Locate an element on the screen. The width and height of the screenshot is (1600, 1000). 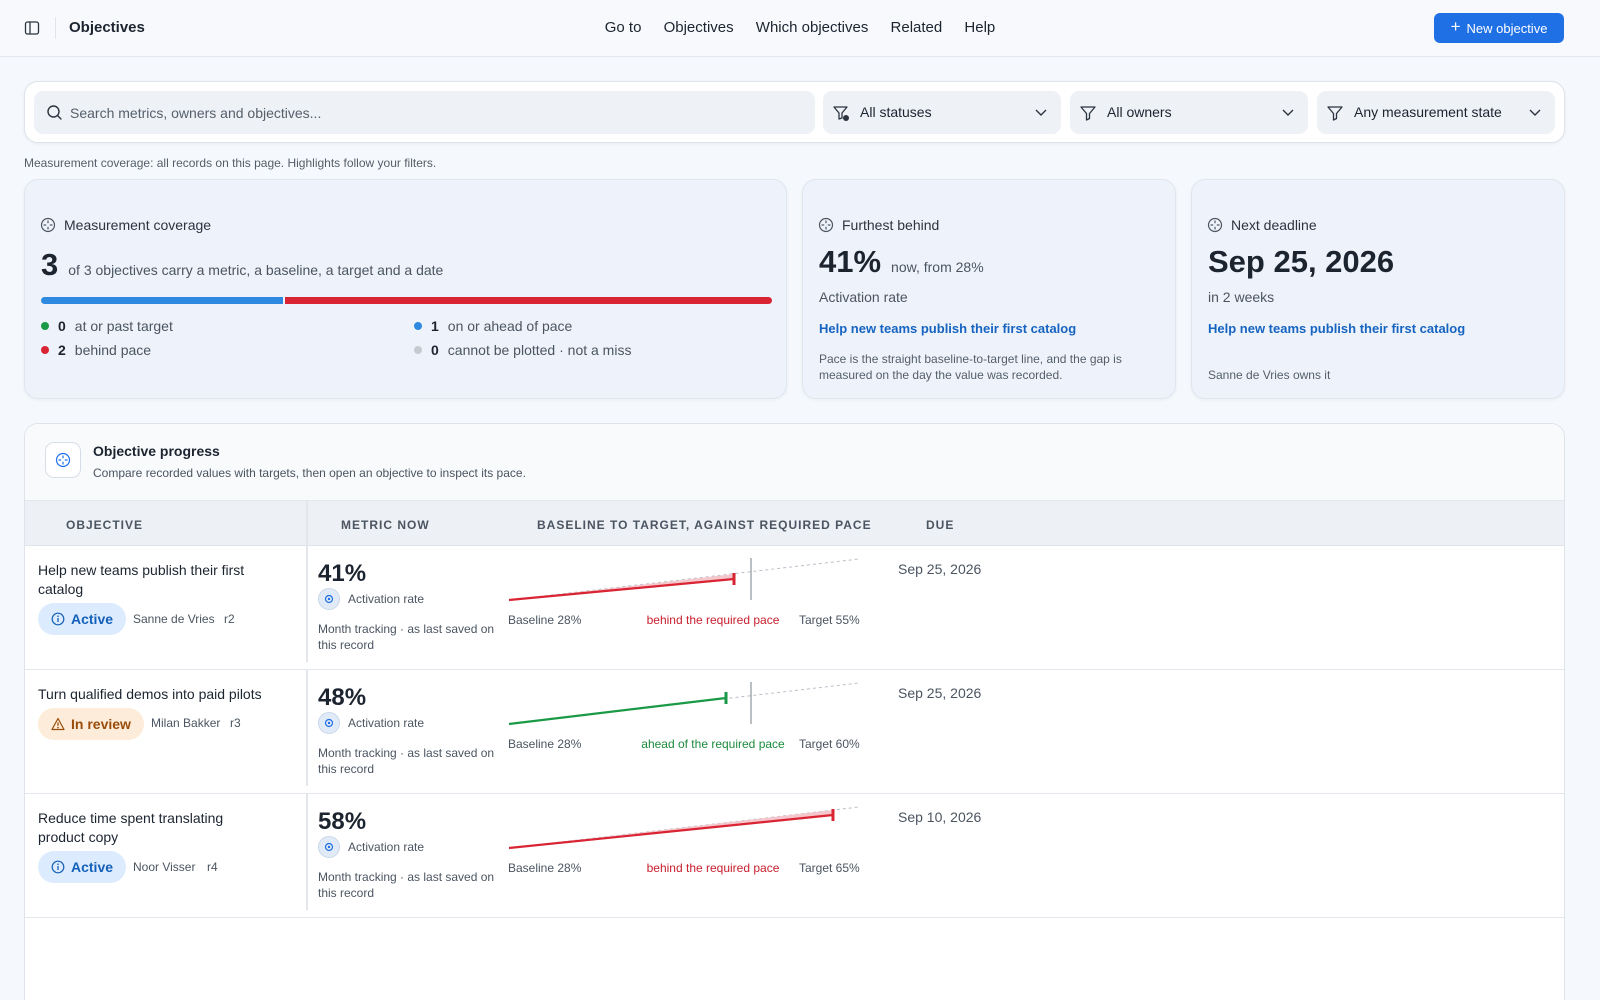
legend-at-target: 0 at or past target is located at coordinates (107, 326).